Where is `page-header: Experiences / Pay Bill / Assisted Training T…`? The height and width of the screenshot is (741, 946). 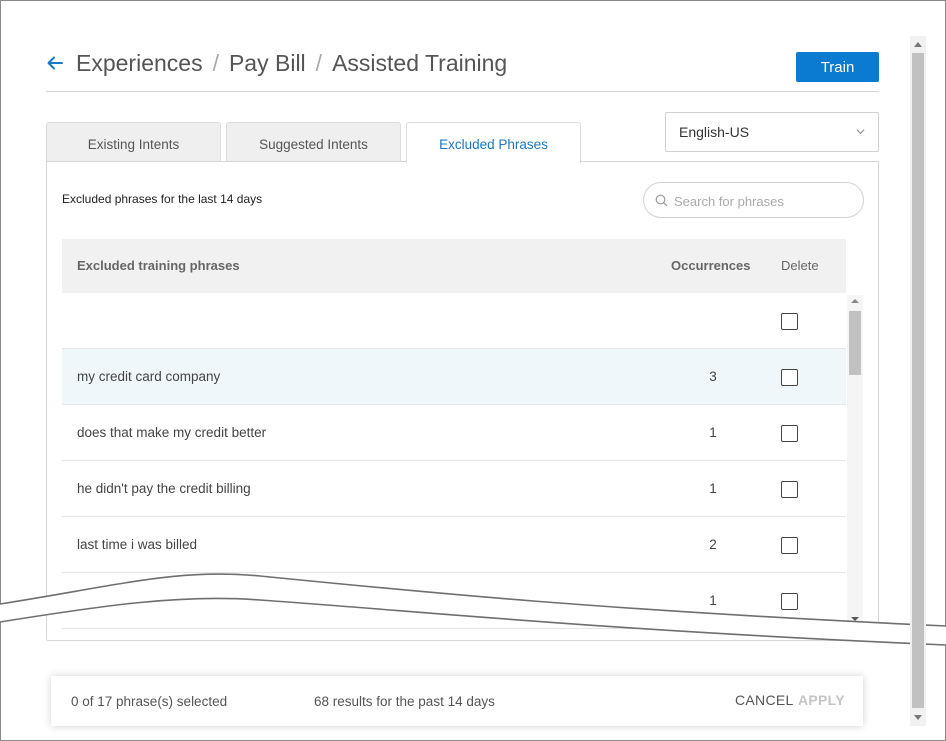 page-header: Experiences / Pay Bill / Assisted Training T… is located at coordinates (462, 68).